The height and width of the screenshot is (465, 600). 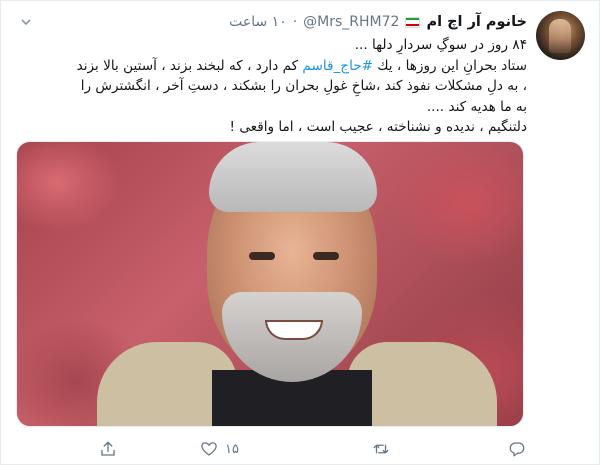 I want to click on share-icon, so click(x=108, y=448).